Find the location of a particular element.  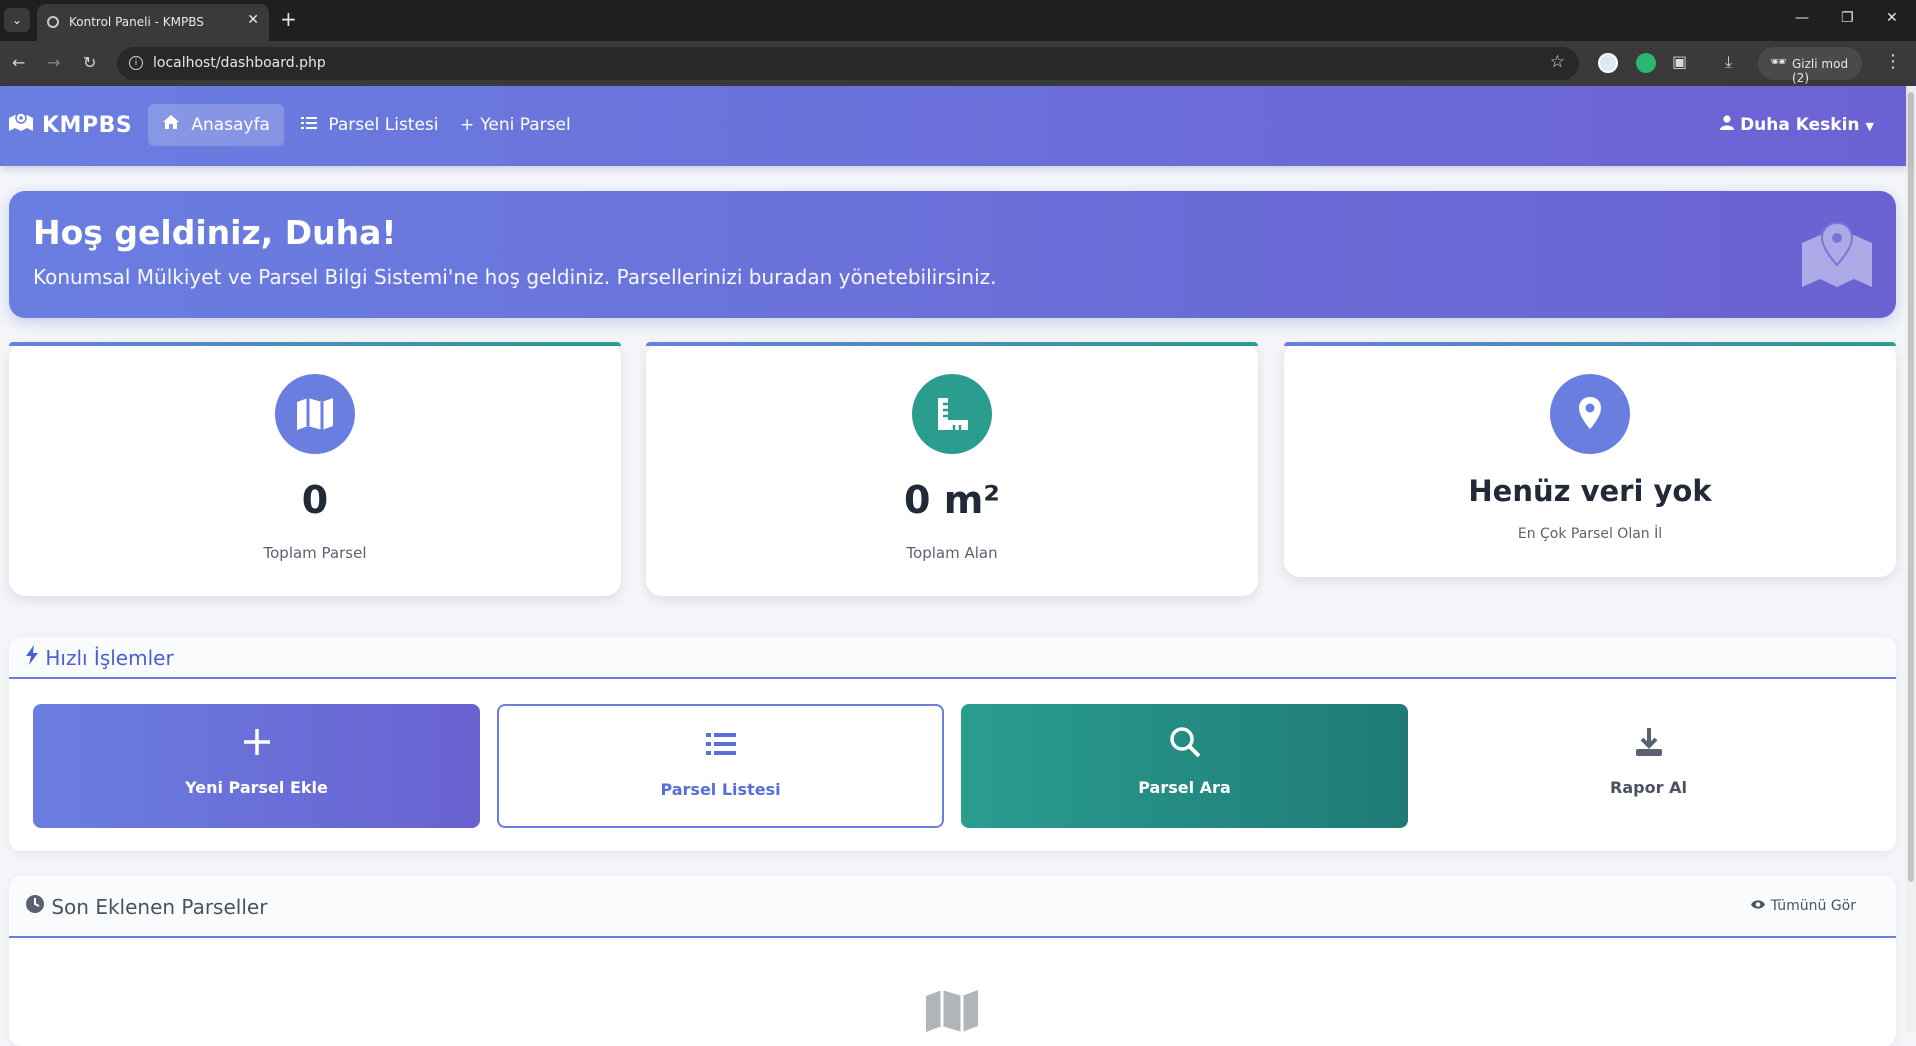

home-icon is located at coordinates (173, 125).